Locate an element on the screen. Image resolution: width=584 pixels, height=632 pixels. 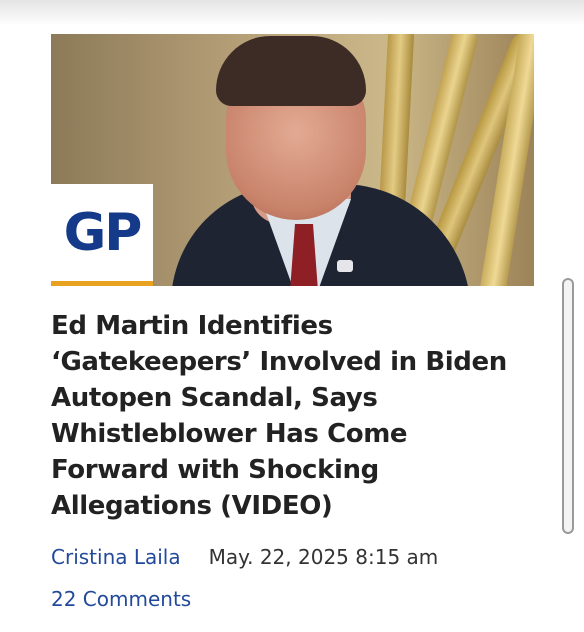
gp-logo: GP is located at coordinates (102, 235).